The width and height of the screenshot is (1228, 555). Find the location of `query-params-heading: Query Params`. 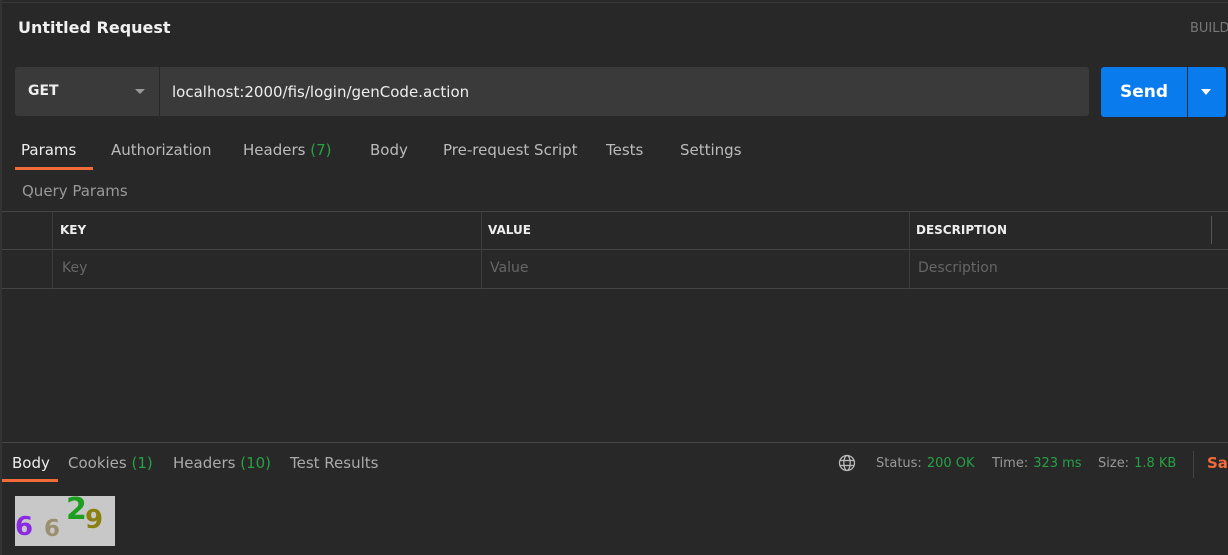

query-params-heading: Query Params is located at coordinates (75, 191).